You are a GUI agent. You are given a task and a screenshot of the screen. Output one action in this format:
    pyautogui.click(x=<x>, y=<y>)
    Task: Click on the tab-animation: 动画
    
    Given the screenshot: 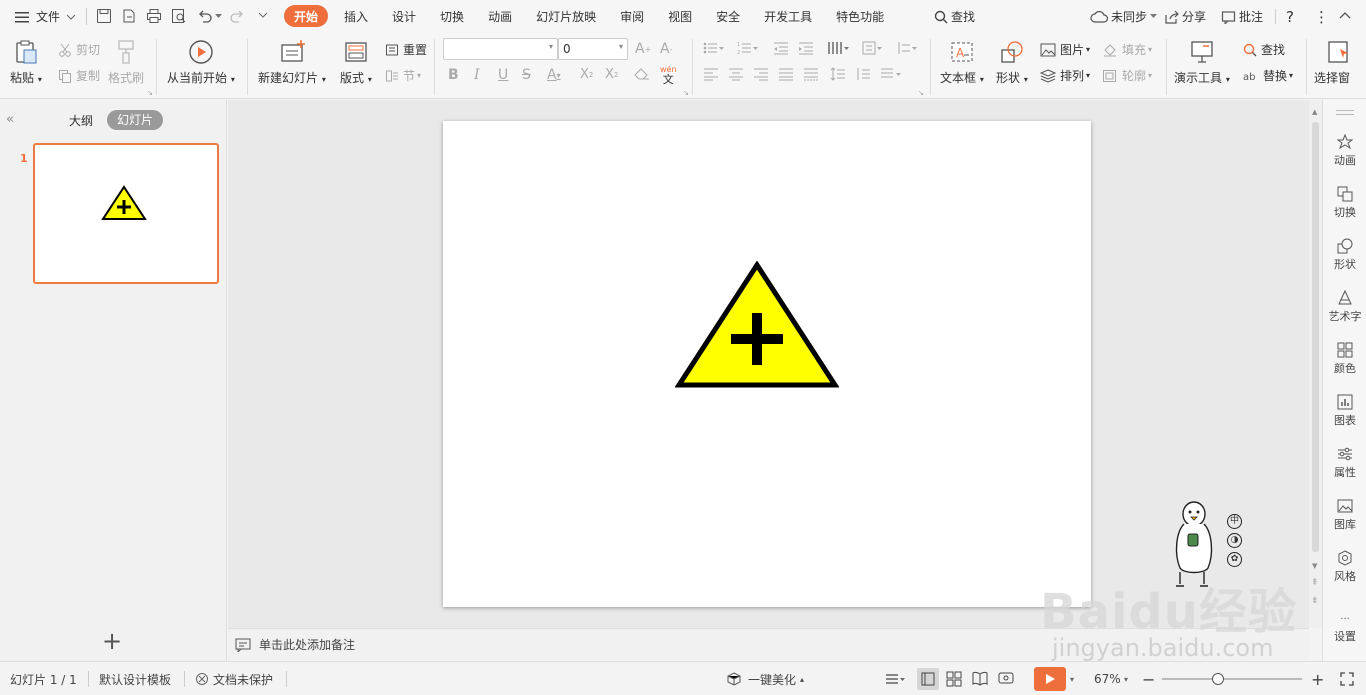 What is the action you would take?
    pyautogui.click(x=500, y=16)
    